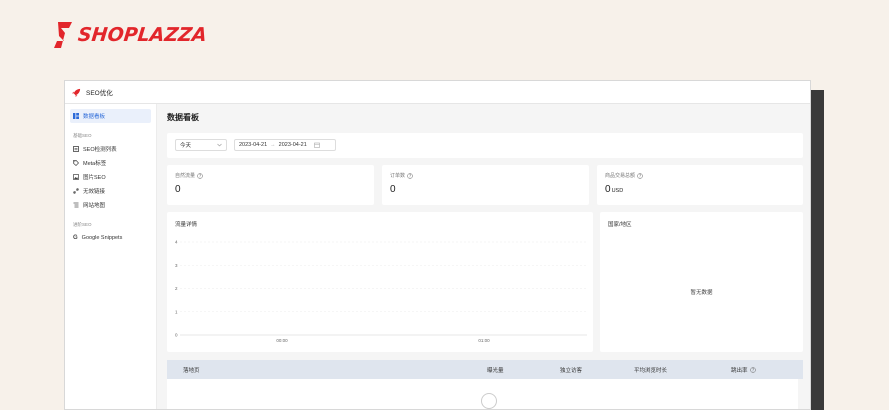 The image size is (889, 410). What do you see at coordinates (701, 293) in the screenshot?
I see `empty-state-text: 暂无数据` at bounding box center [701, 293].